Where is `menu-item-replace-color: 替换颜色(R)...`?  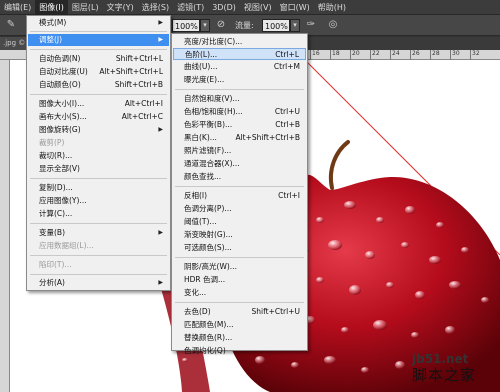 menu-item-replace-color: 替换颜色(R)... is located at coordinates (239, 338).